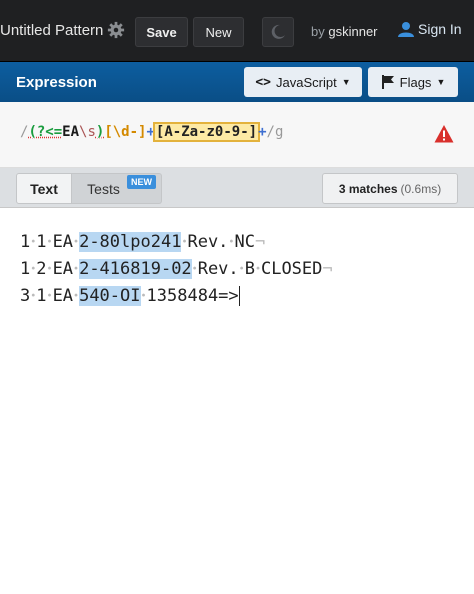 This screenshot has width=474, height=594. I want to click on regex-quantifier-1: +, so click(150, 132).